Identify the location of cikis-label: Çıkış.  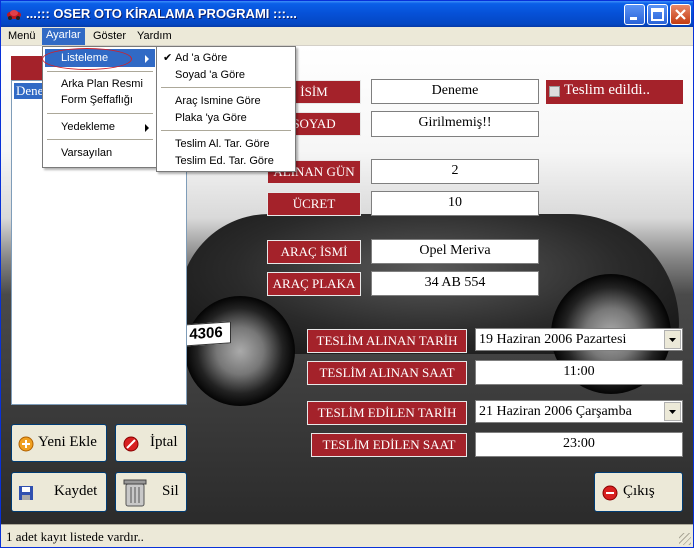
(639, 491).